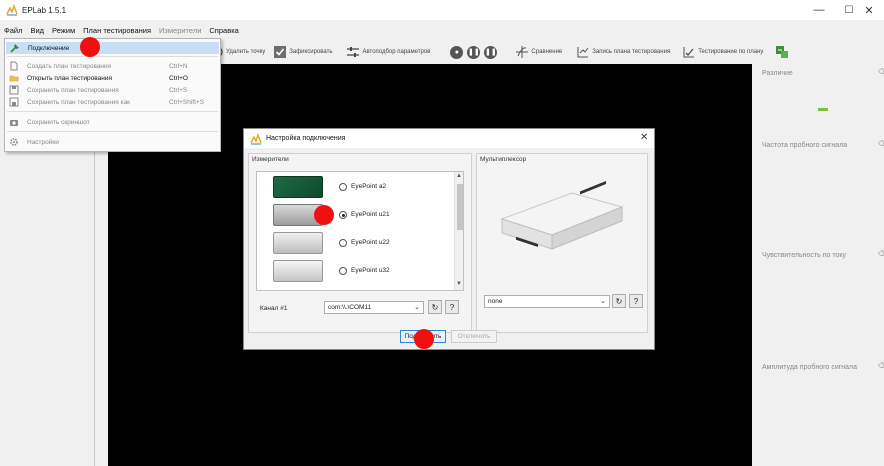 The height and width of the screenshot is (466, 884). I want to click on device-list-scrollbar: ▲ ▼, so click(458, 231).